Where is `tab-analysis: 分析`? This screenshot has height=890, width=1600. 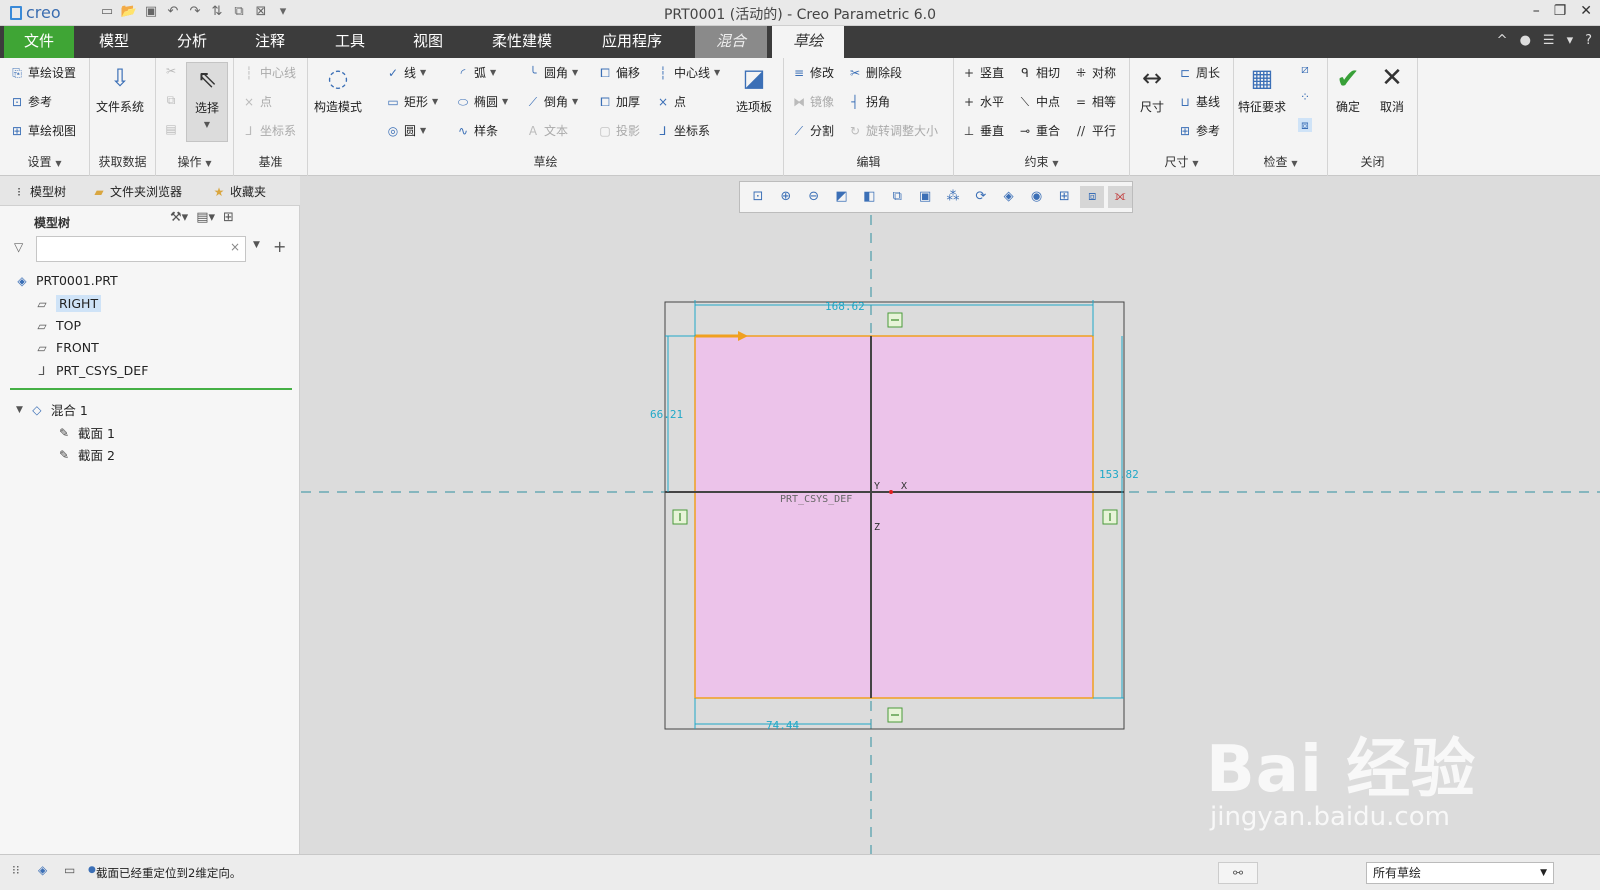
tab-analysis: 分析 is located at coordinates (192, 42).